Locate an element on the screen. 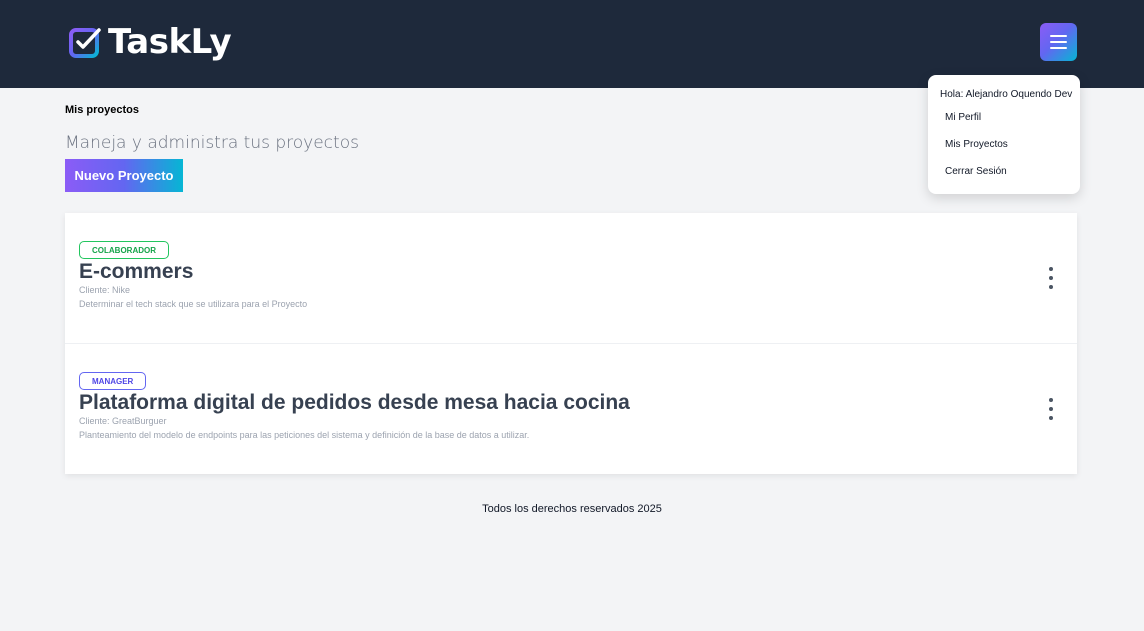  logo-check-icon is located at coordinates (85, 43).